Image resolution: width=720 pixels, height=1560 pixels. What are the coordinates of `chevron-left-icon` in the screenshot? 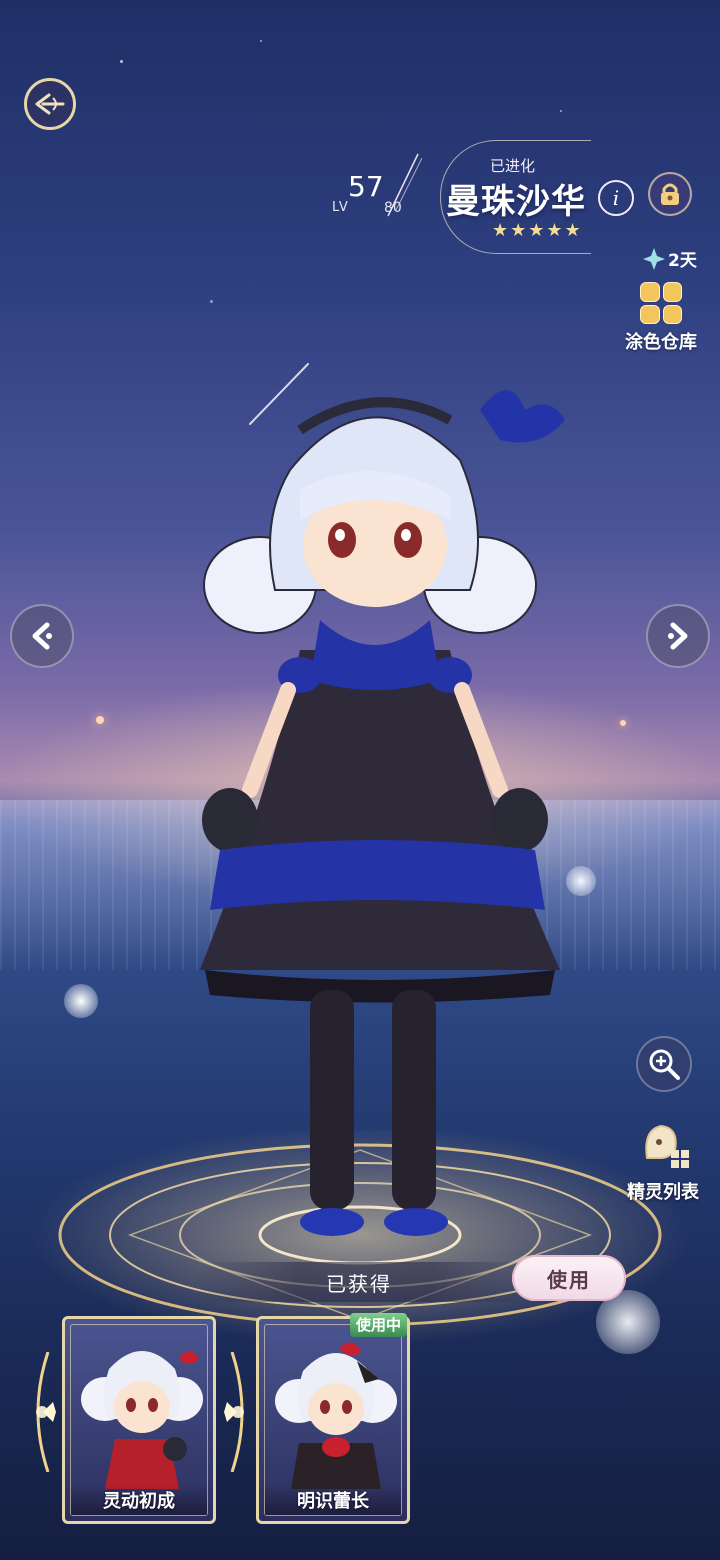 It's located at (42, 636).